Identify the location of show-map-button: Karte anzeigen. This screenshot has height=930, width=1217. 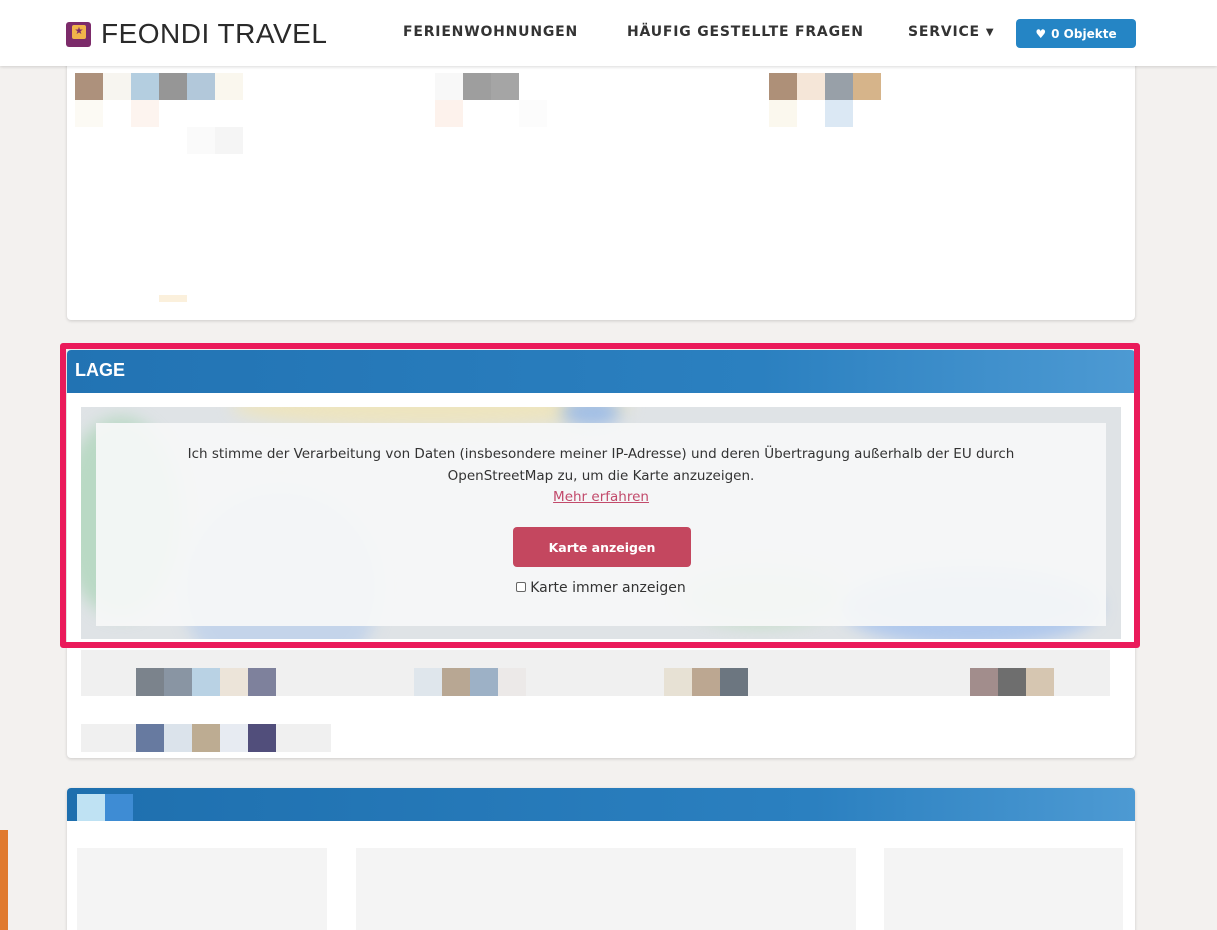
(602, 547).